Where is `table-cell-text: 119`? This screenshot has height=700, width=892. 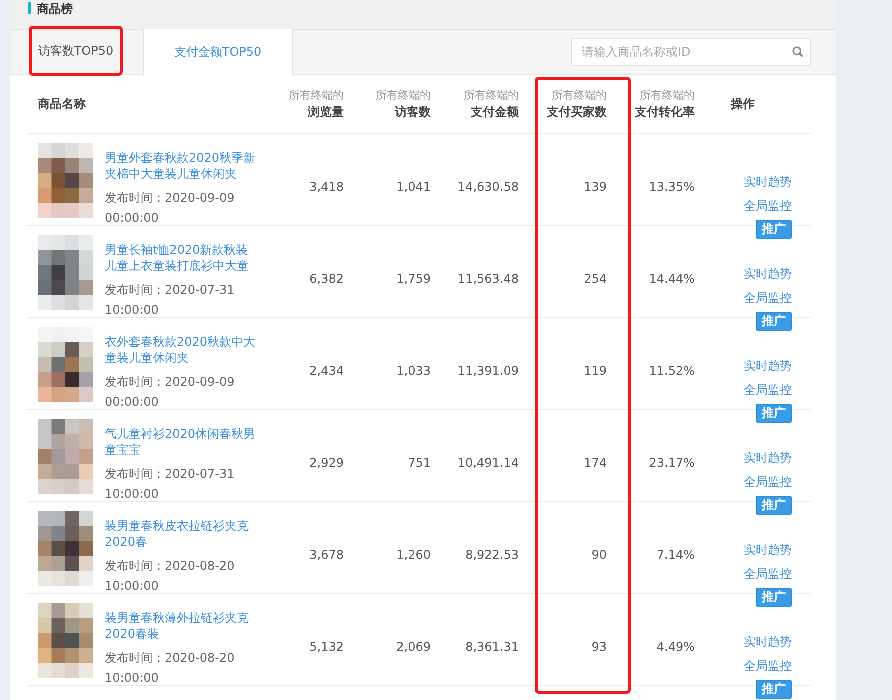
table-cell-text: 119 is located at coordinates (595, 371).